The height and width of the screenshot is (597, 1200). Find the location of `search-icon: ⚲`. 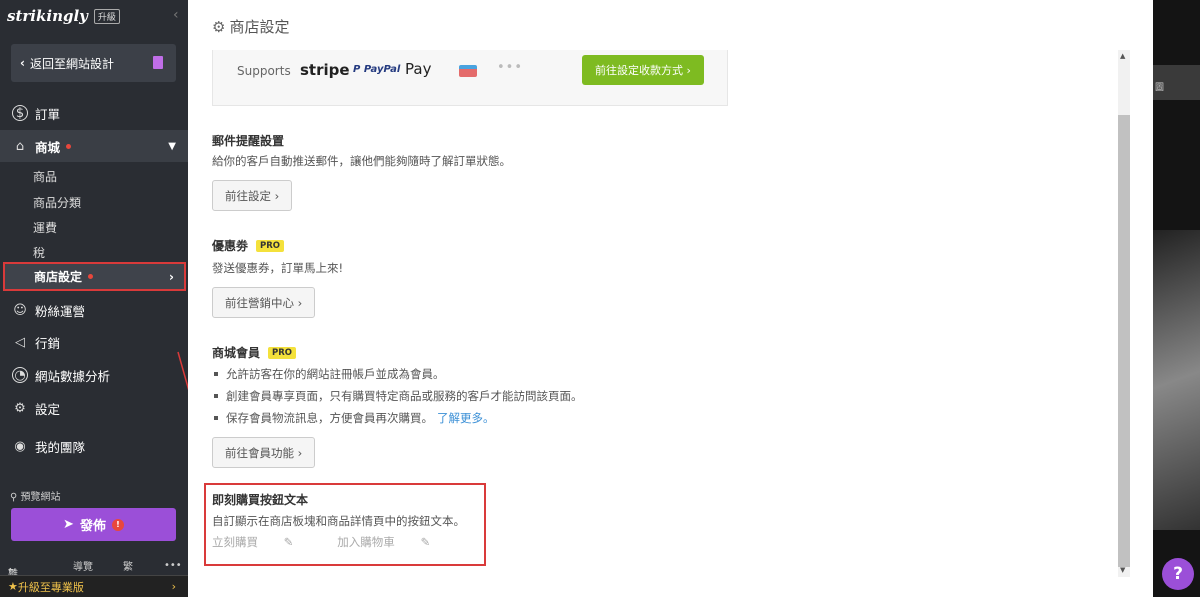

search-icon: ⚲ is located at coordinates (14, 497).